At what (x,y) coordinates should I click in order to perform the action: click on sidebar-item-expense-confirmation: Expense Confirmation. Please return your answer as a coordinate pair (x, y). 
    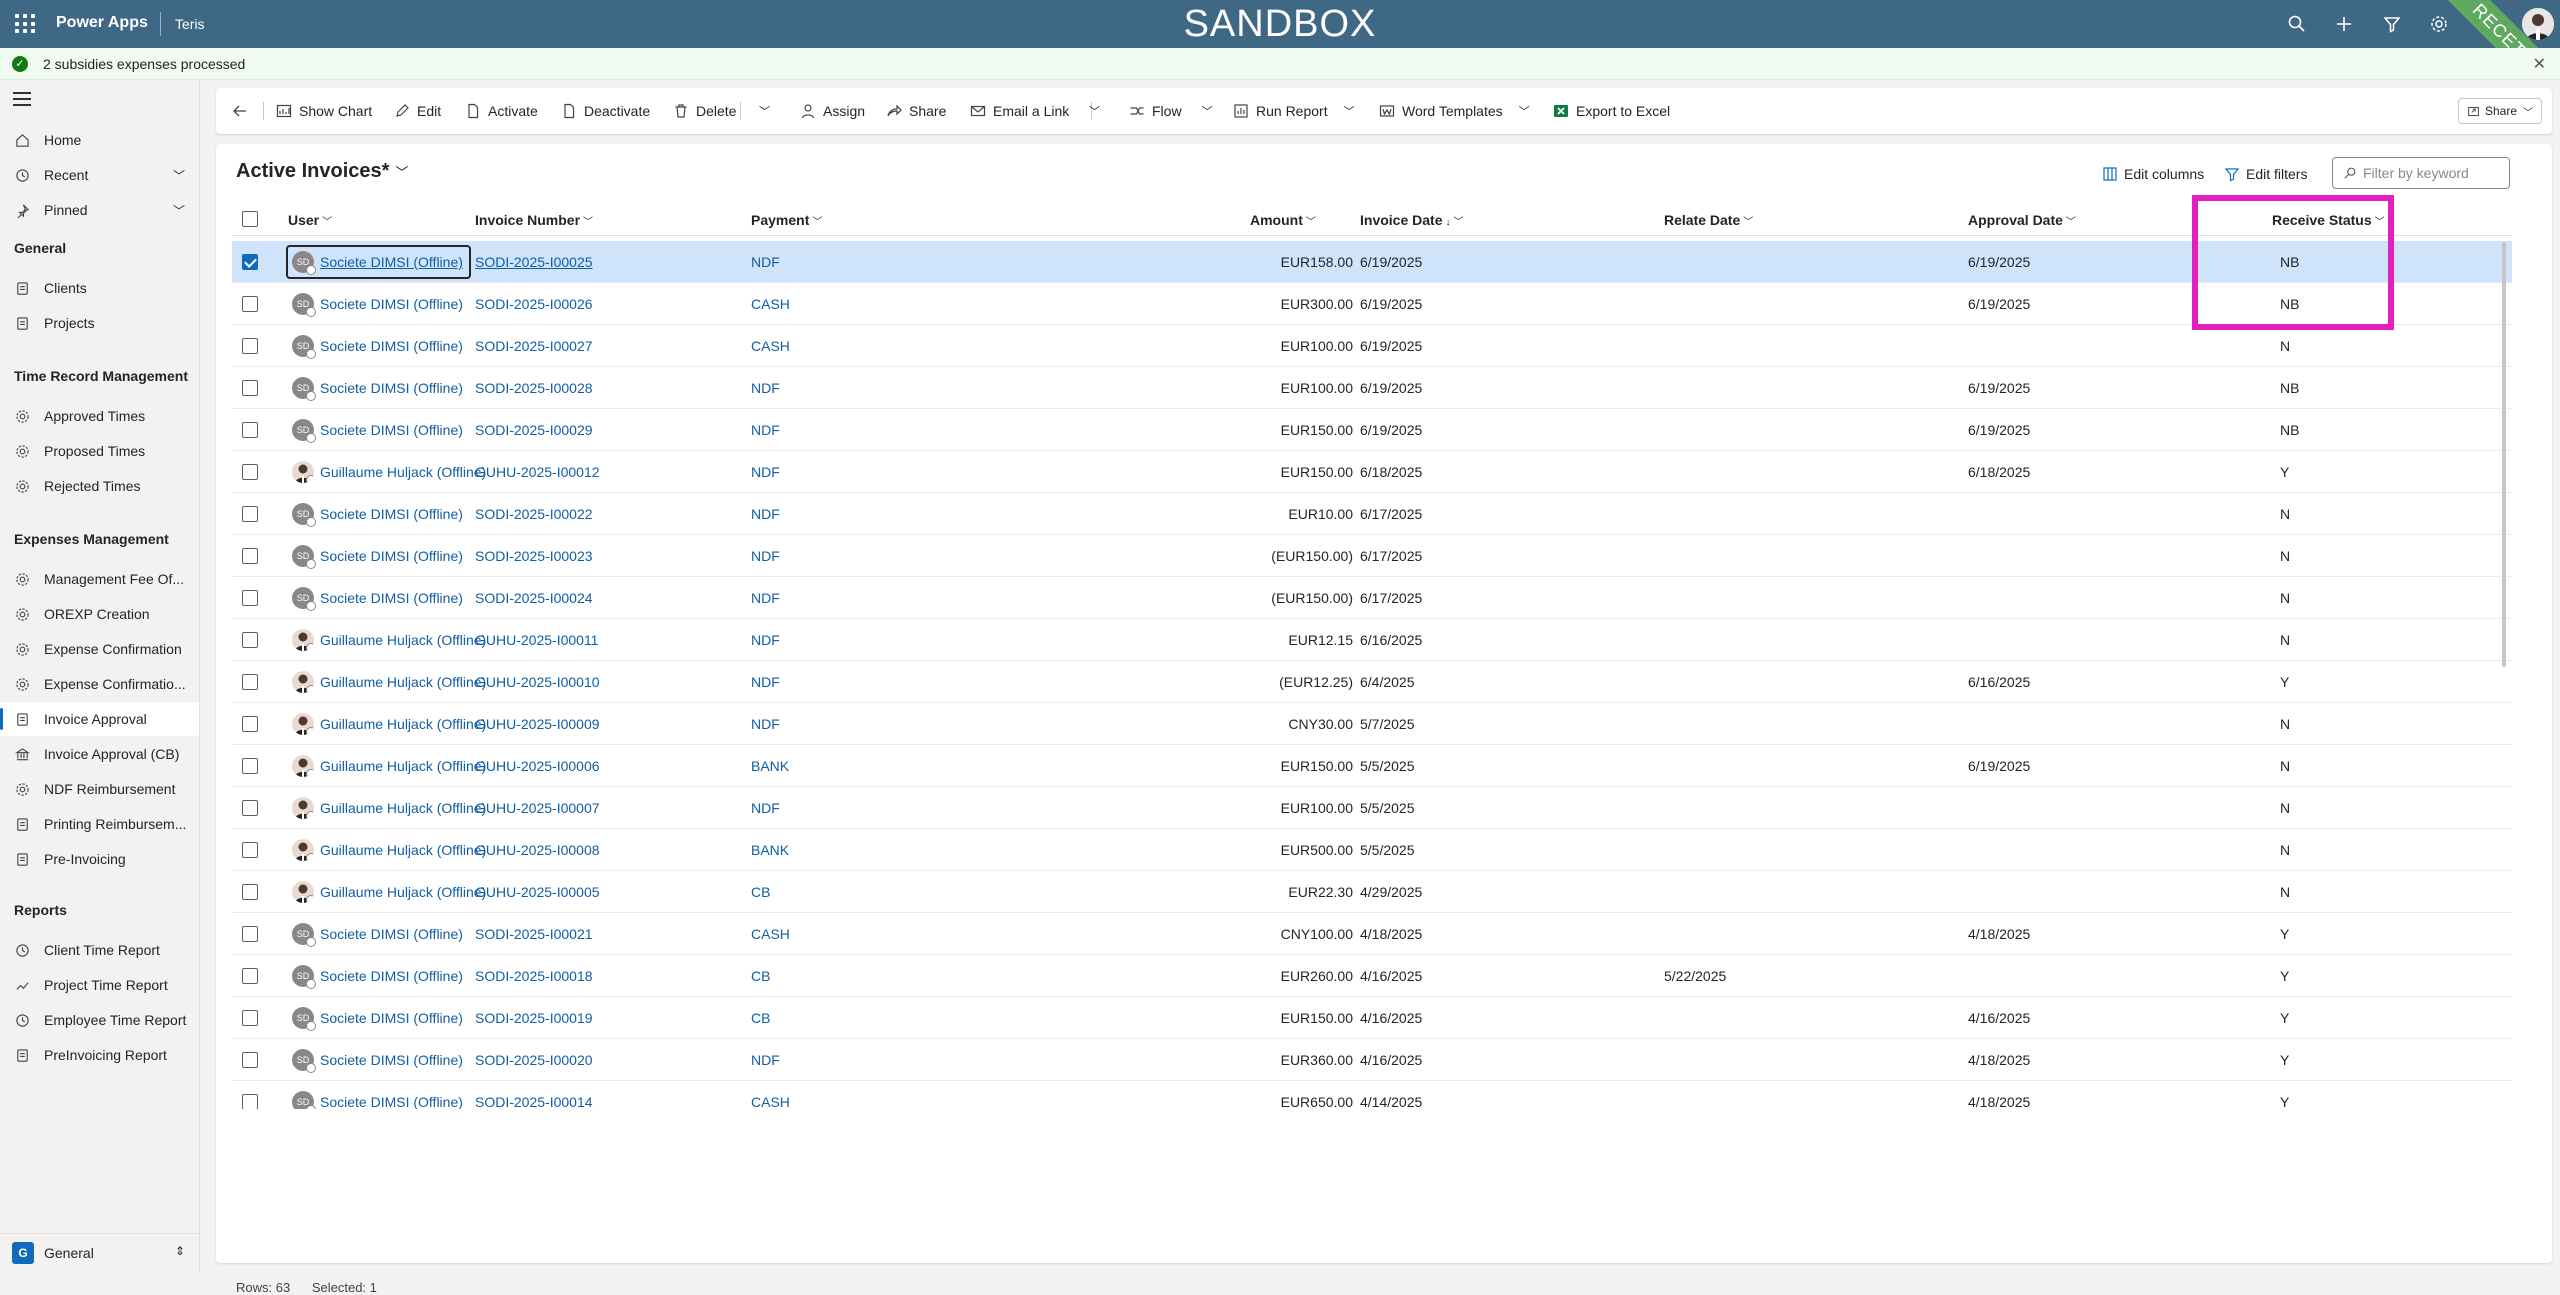
    Looking at the image, I should click on (99, 649).